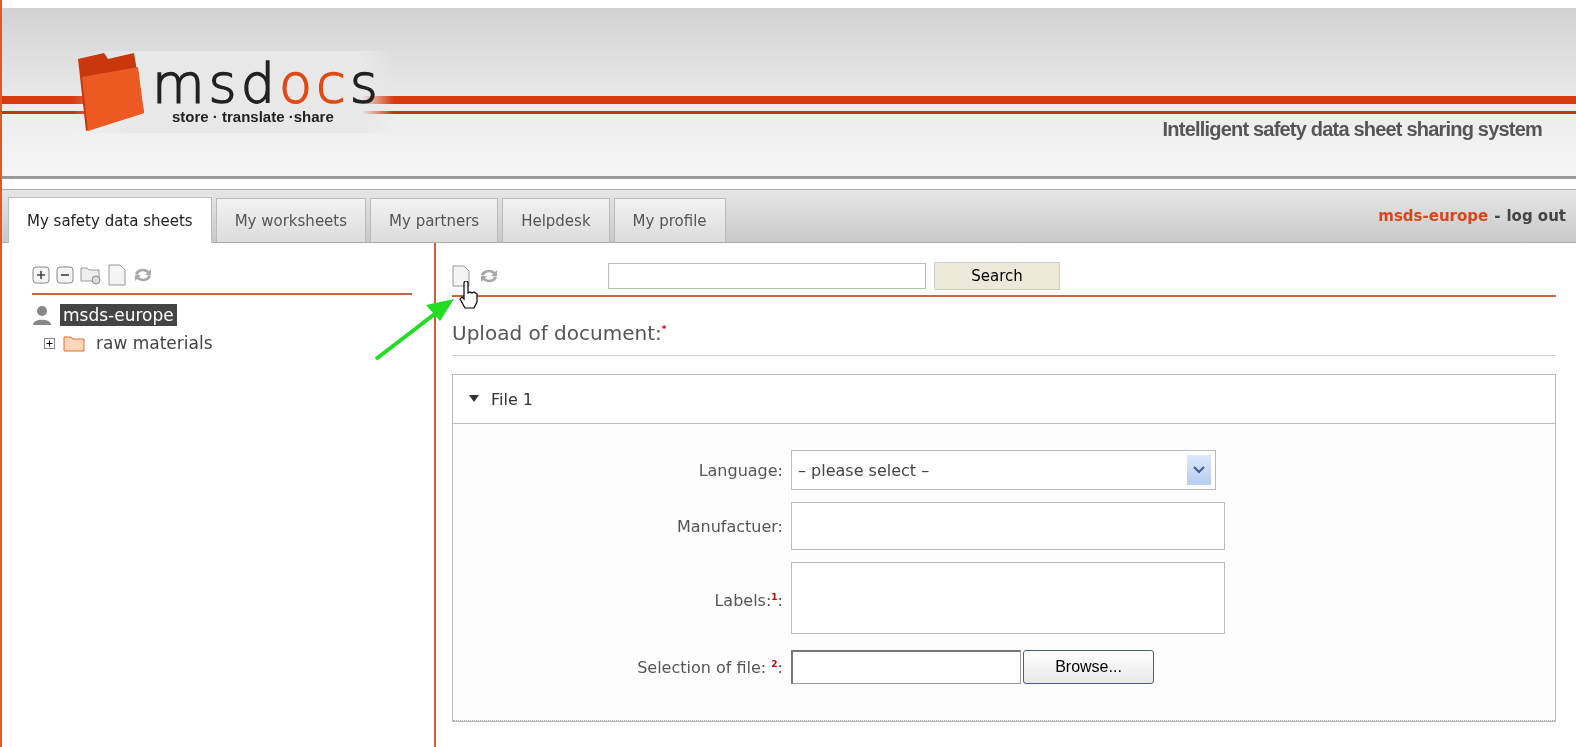 This screenshot has width=1576, height=747. I want to click on add-document-icon, so click(461, 276).